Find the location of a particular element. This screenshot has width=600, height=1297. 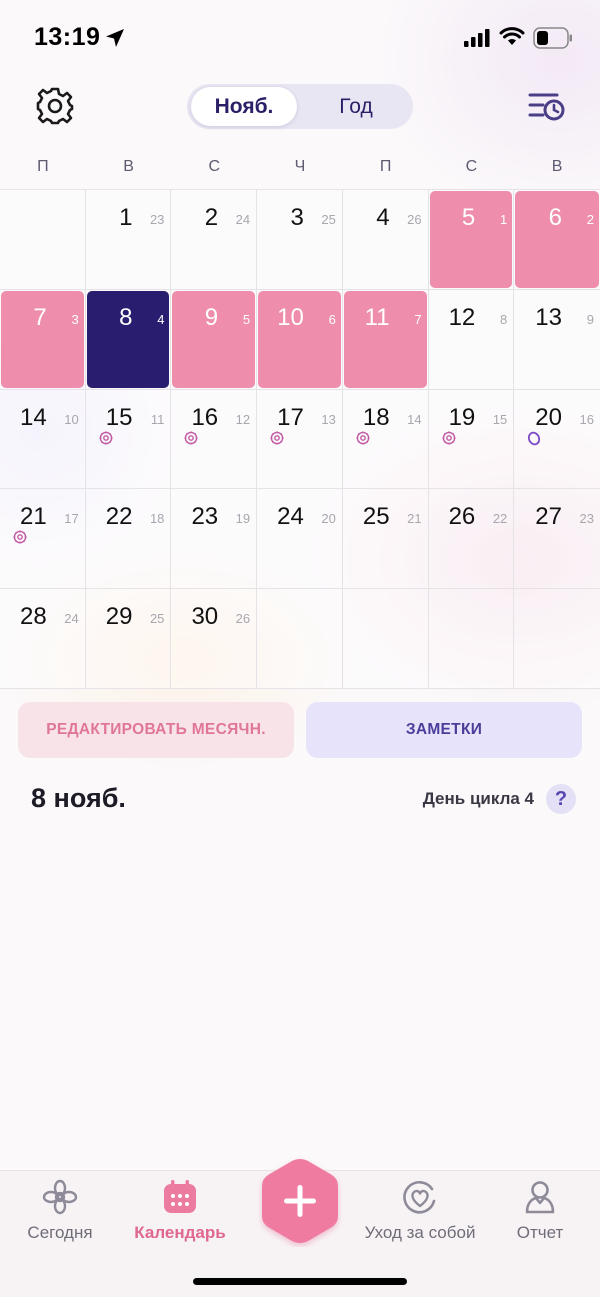

calendar-day-cell: 11 7 is located at coordinates (385, 339).